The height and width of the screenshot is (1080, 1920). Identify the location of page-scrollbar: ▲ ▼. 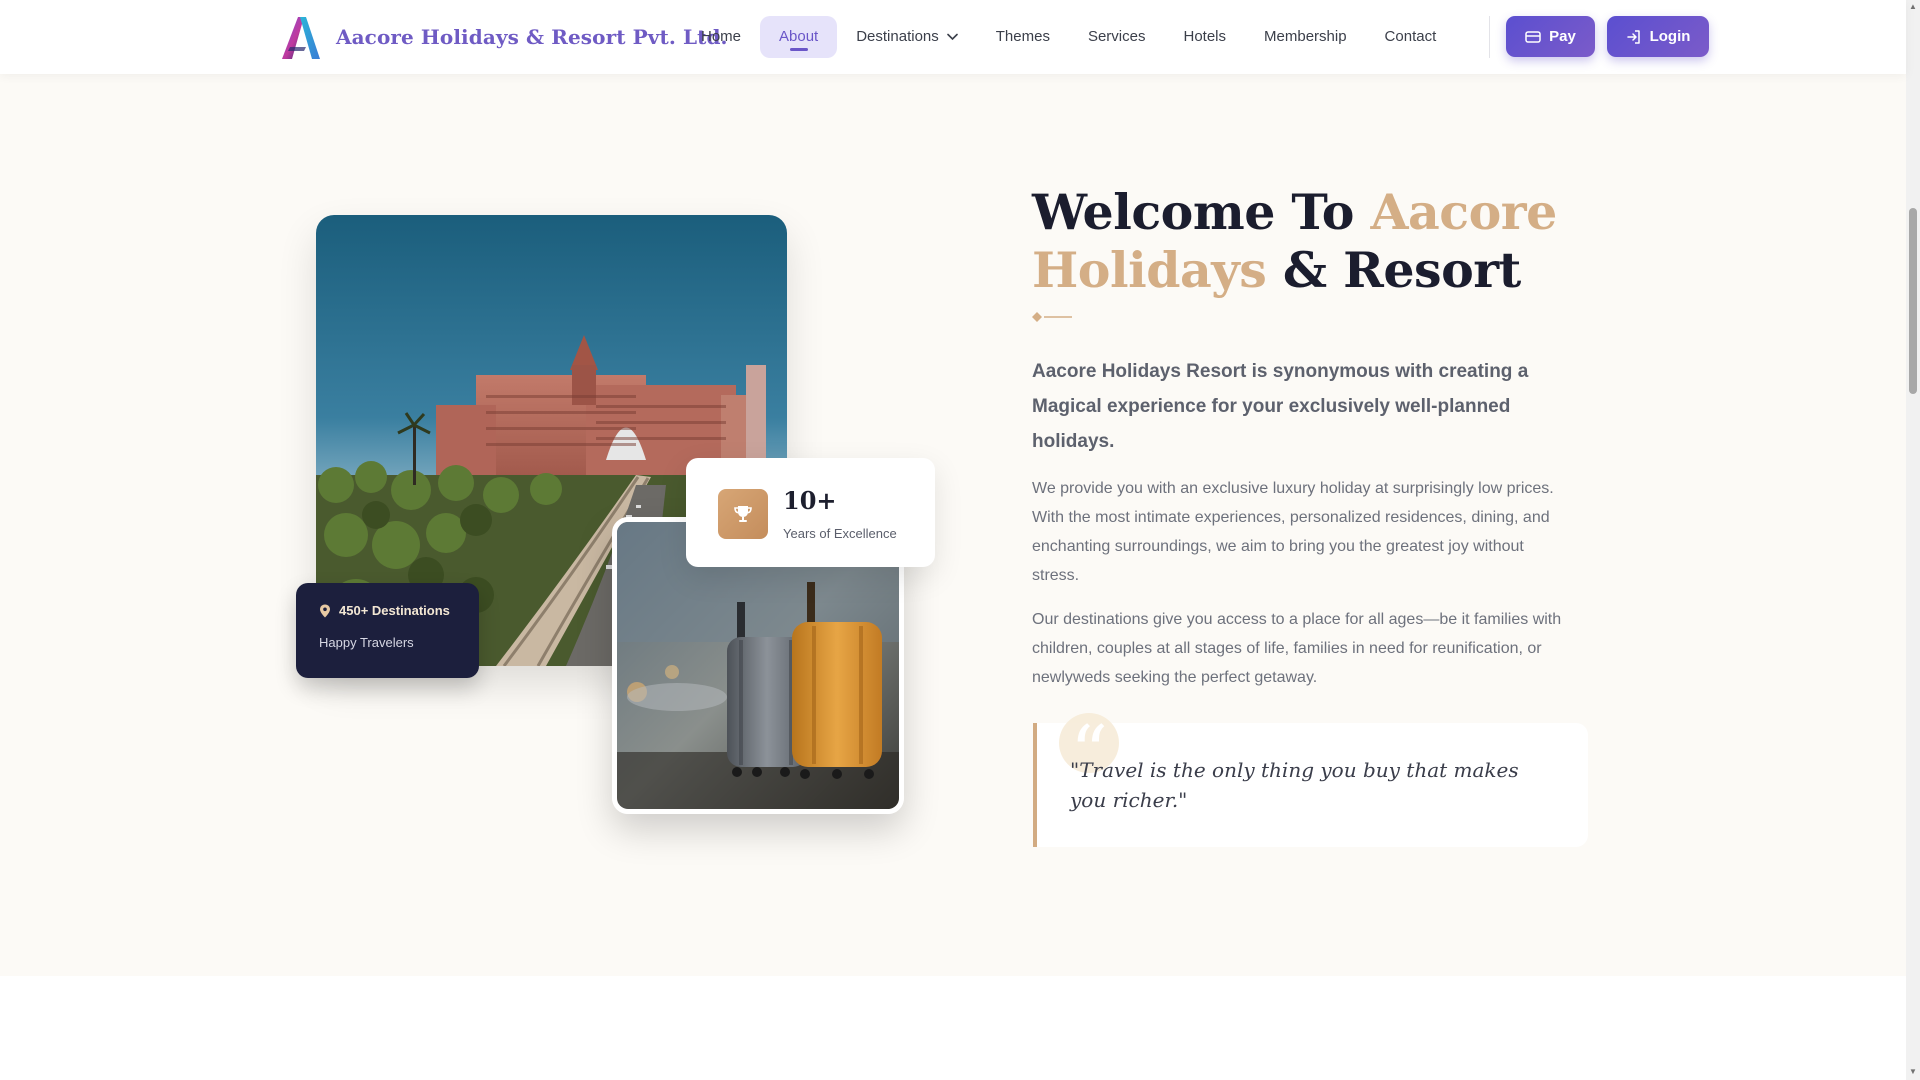
(1913, 540).